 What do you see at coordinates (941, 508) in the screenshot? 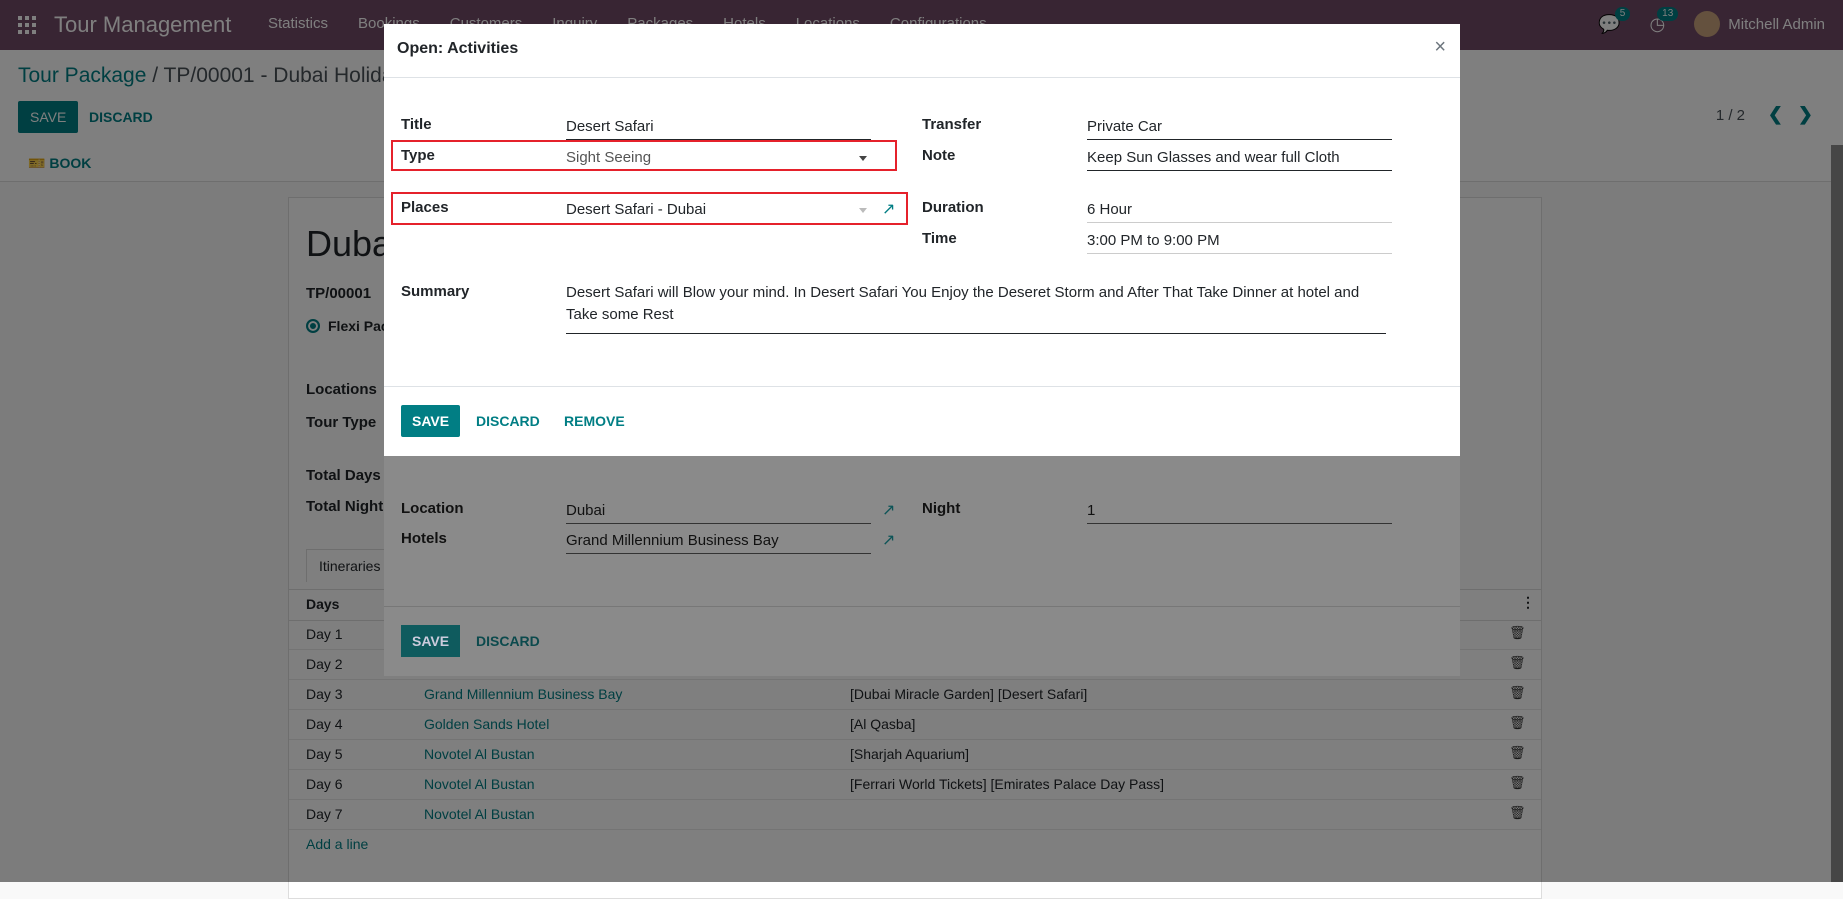
I see `night-label: Night` at bounding box center [941, 508].